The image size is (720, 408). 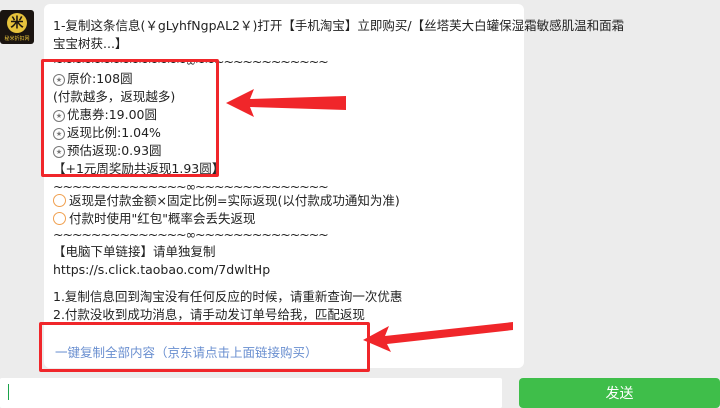 I want to click on avatar: 米 秘米折扣网, so click(x=17, y=27).